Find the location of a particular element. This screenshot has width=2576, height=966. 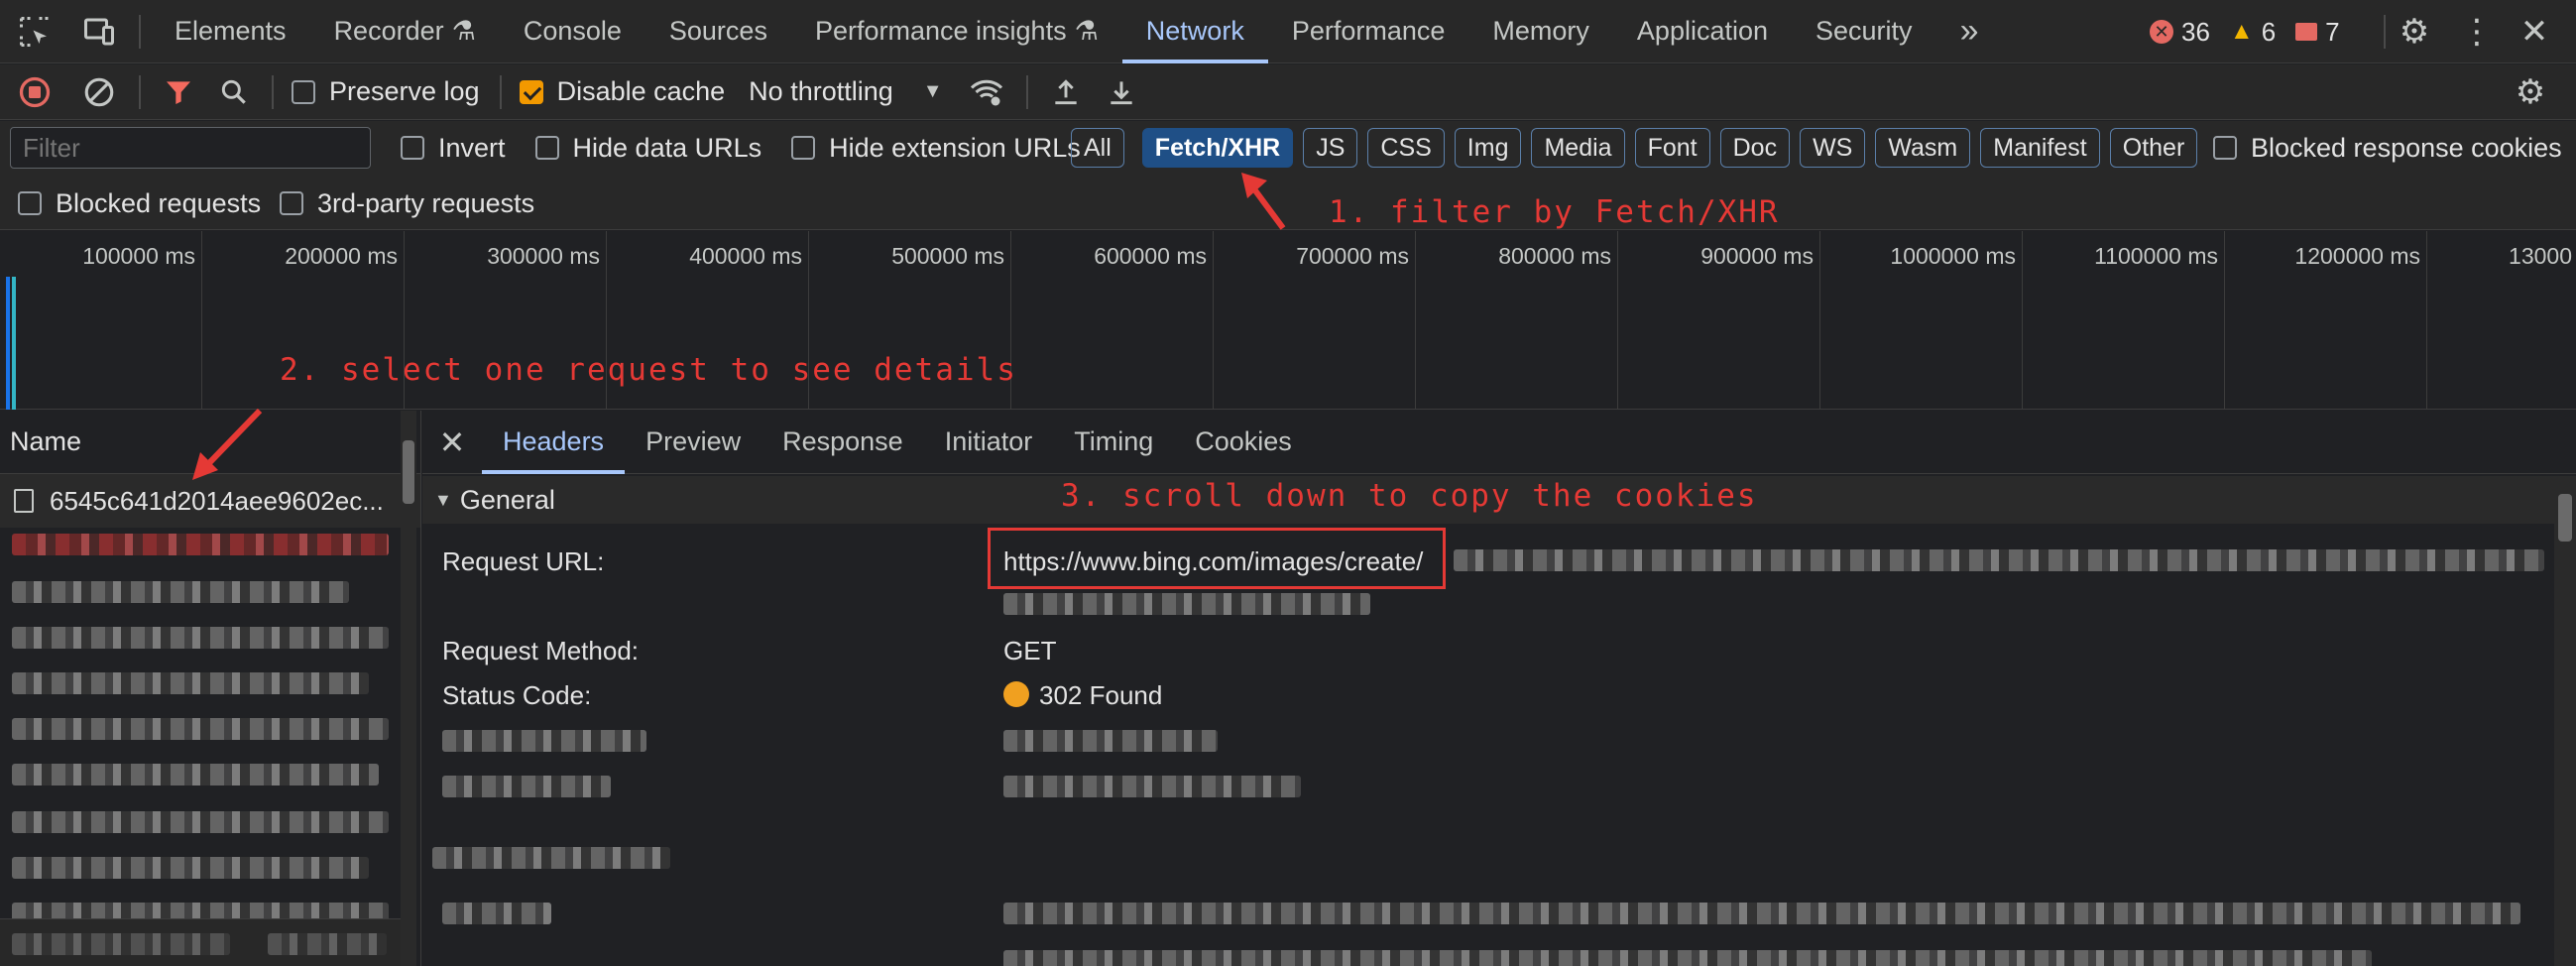

status-code-value: 302 Found is located at coordinates (1101, 695).